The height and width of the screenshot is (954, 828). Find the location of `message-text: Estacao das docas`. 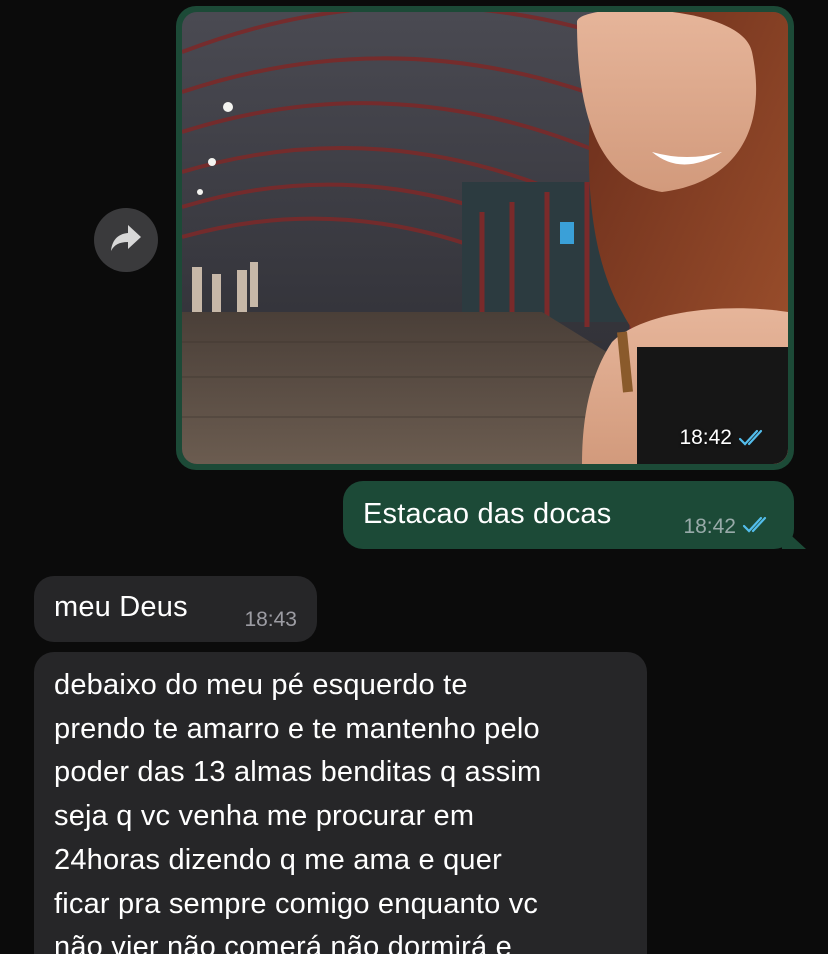

message-text: Estacao das docas is located at coordinates (487, 514).